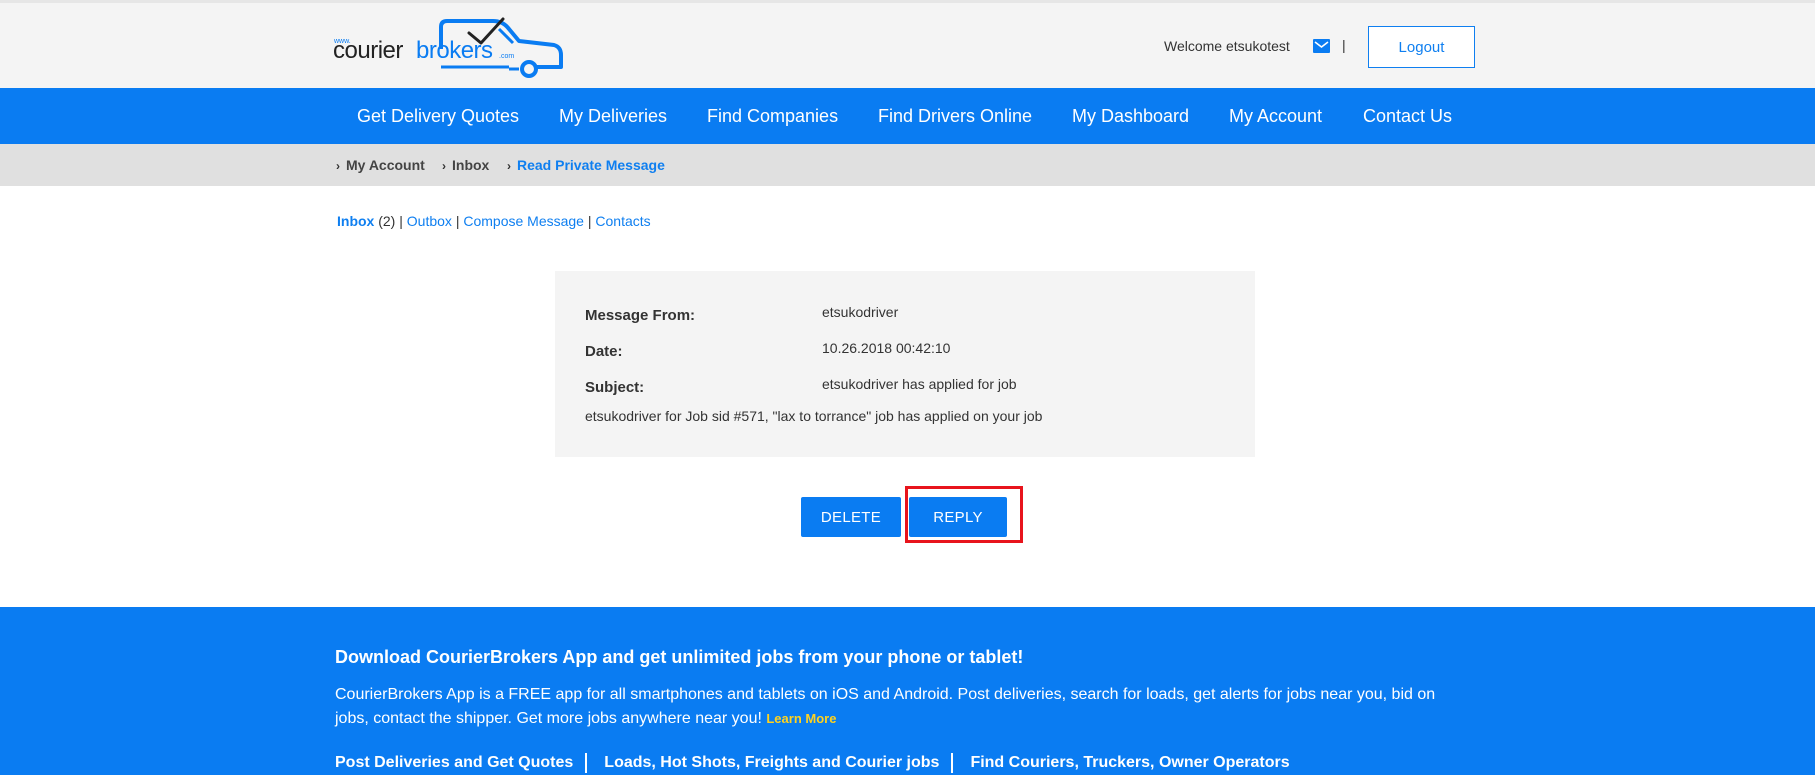 The image size is (1815, 775). What do you see at coordinates (622, 221) in the screenshot?
I see `contacts-link: Contacts` at bounding box center [622, 221].